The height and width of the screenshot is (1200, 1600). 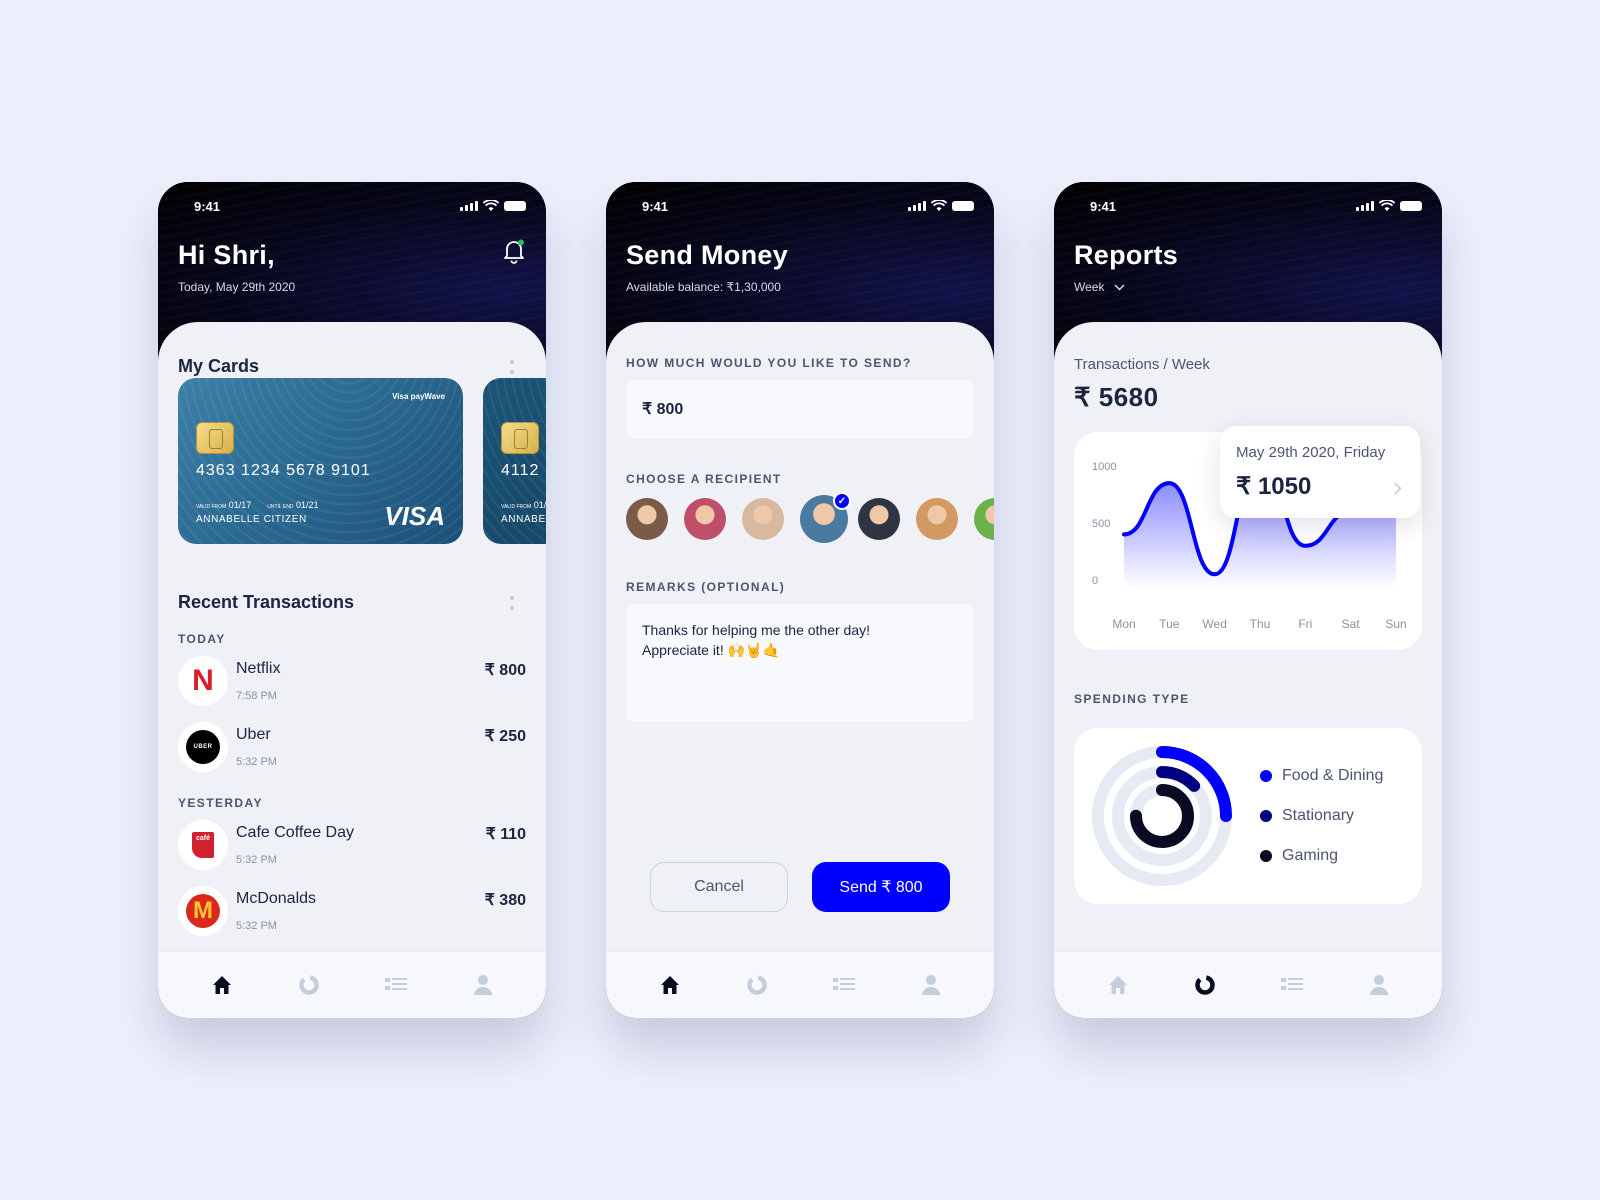 I want to click on group-label-yesterday: YESTERDAY, so click(x=220, y=803).